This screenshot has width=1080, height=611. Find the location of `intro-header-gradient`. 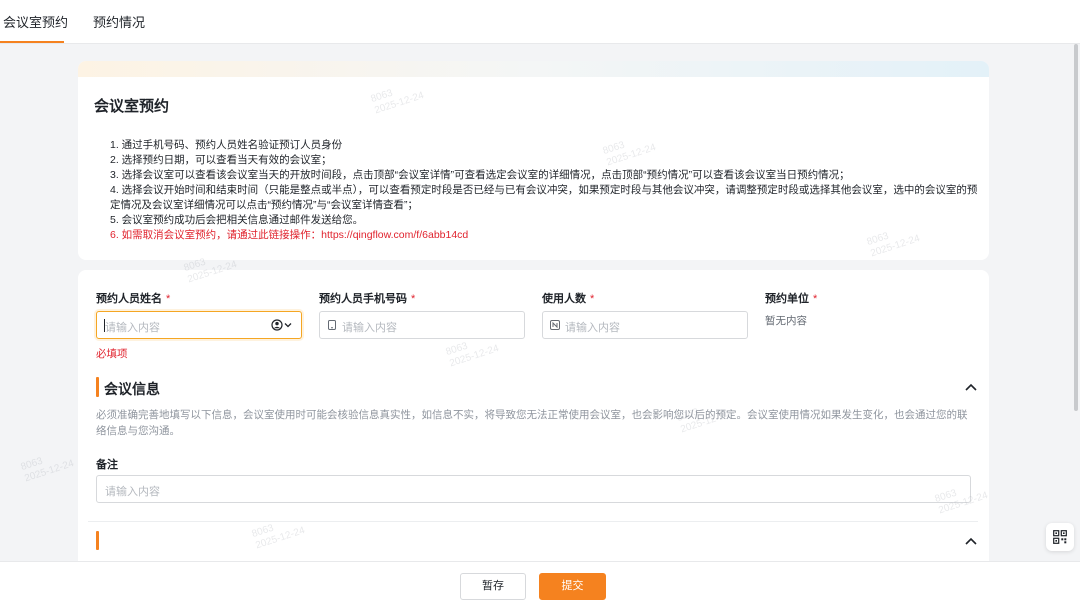

intro-header-gradient is located at coordinates (533, 69).